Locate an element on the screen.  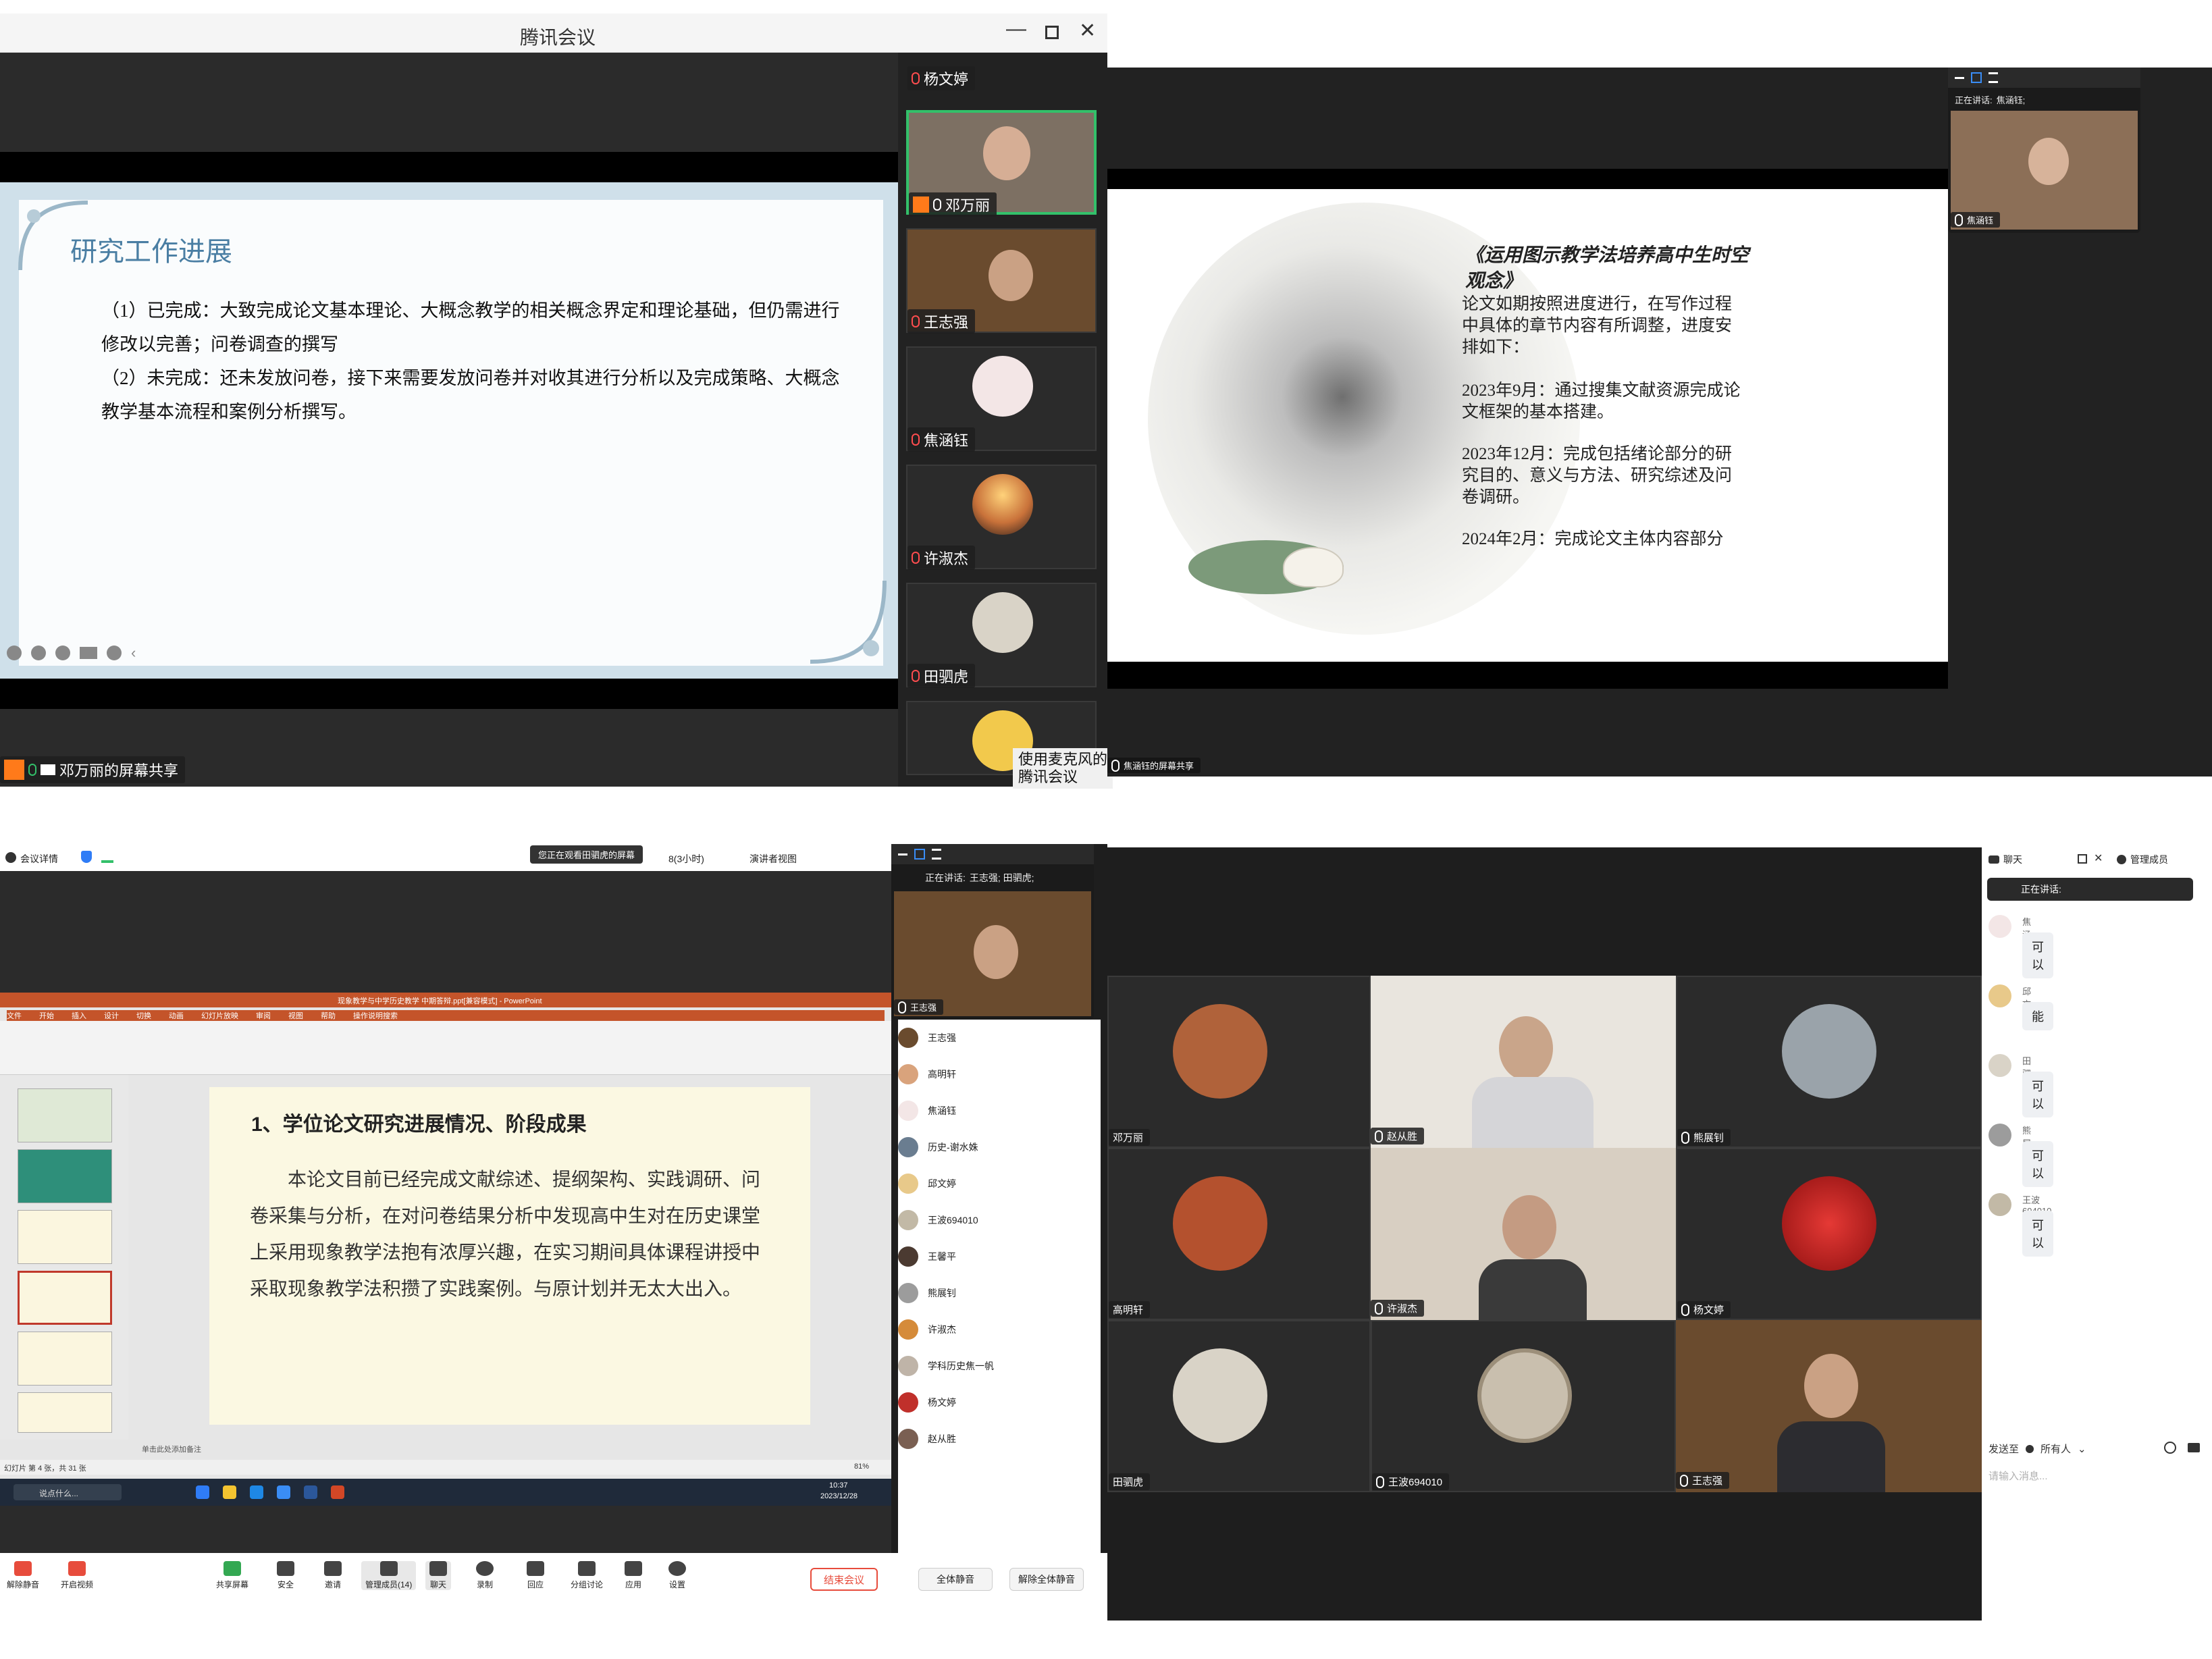
prev-icon is located at coordinates (14, 653).